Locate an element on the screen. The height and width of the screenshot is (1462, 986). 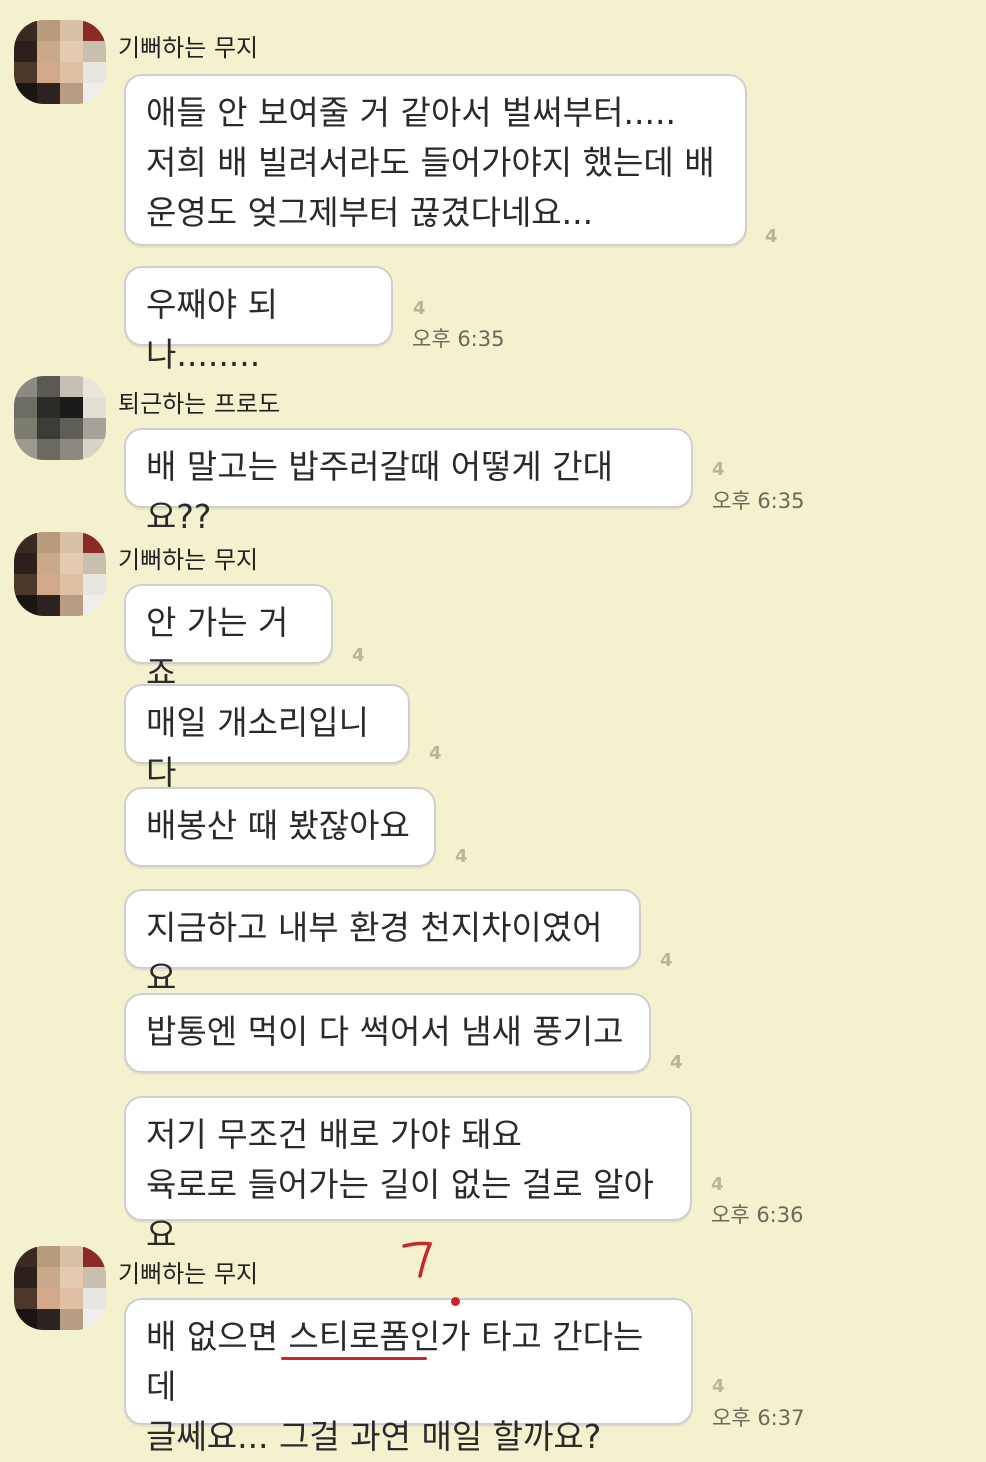
message-bubble: 배 말고는 밥주러갈때 어떻게 간대요?? is located at coordinates (408, 482).